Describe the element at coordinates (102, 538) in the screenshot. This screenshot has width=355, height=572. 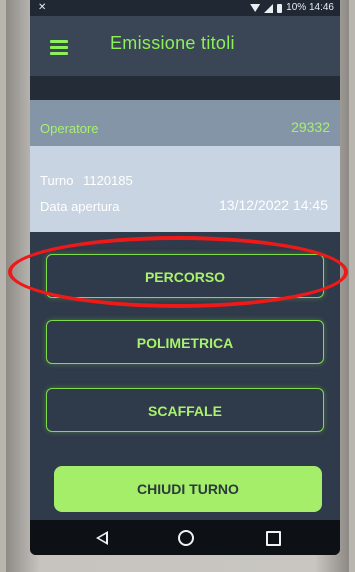
I see `back-triangle-icon` at that location.